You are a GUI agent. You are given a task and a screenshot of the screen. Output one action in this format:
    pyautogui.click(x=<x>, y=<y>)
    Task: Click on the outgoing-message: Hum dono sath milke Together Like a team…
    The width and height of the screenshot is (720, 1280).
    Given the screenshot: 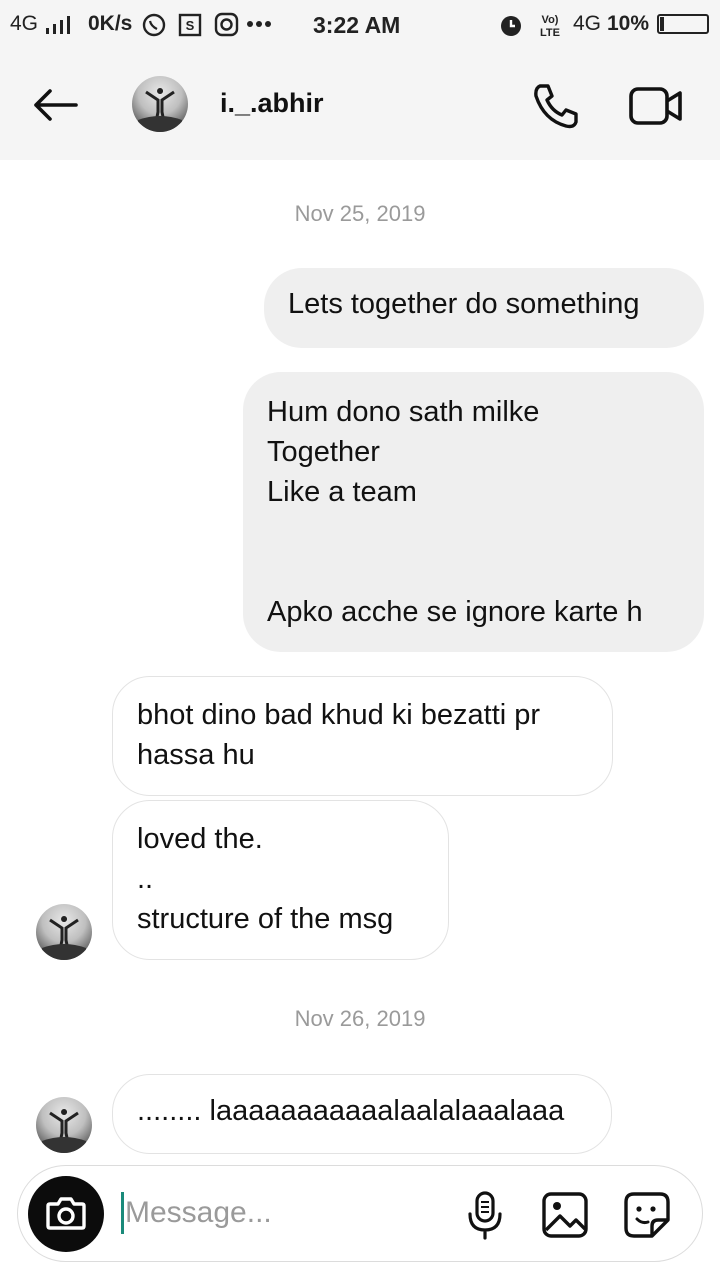 What is the action you would take?
    pyautogui.click(x=473, y=512)
    